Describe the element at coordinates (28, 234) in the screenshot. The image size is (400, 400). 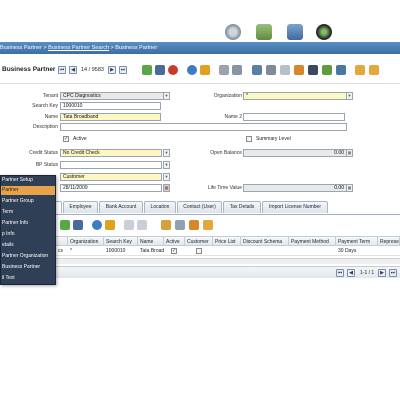
I see `menu-item-p-info: p Info` at that location.